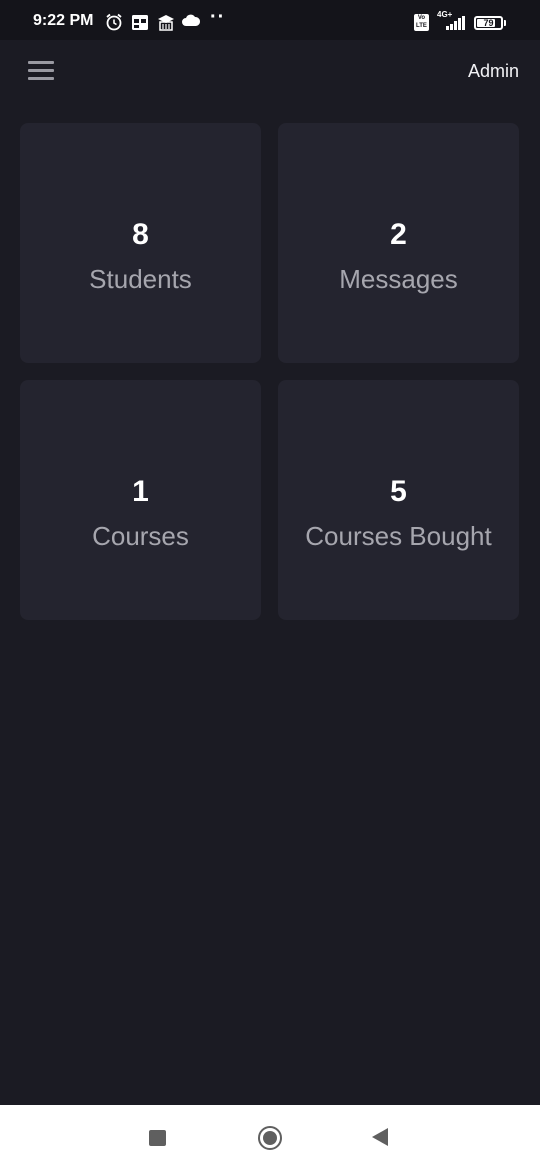 The width and height of the screenshot is (540, 1170). Describe the element at coordinates (398, 279) in the screenshot. I see `messages-label: Messages` at that location.